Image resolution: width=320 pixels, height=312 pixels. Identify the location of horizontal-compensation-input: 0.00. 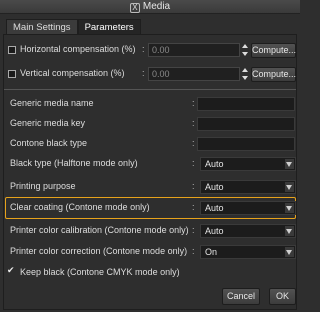
(194, 50).